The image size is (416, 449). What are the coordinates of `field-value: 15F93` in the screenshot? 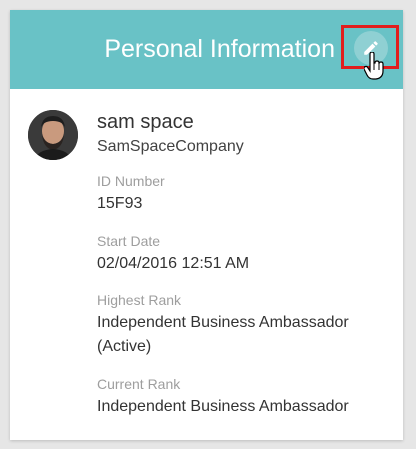 It's located at (120, 203).